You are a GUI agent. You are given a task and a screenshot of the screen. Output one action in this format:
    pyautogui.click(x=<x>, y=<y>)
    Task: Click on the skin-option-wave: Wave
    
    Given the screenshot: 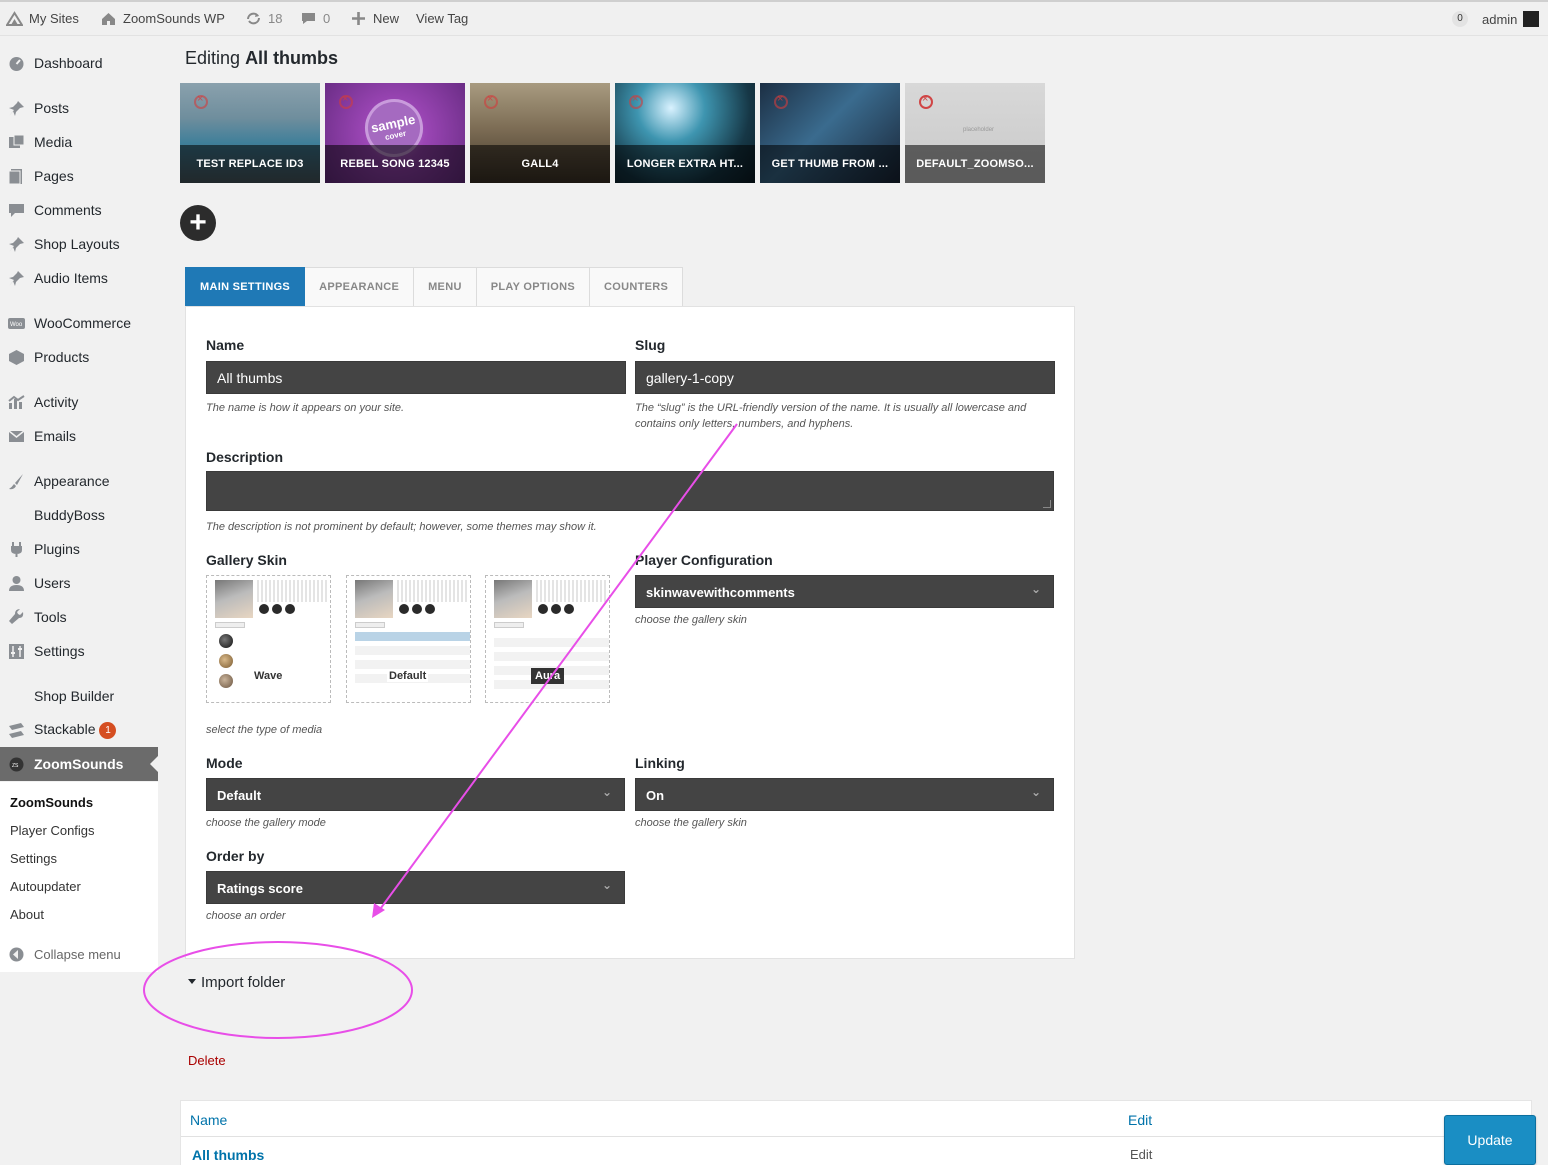 What is the action you would take?
    pyautogui.click(x=268, y=639)
    